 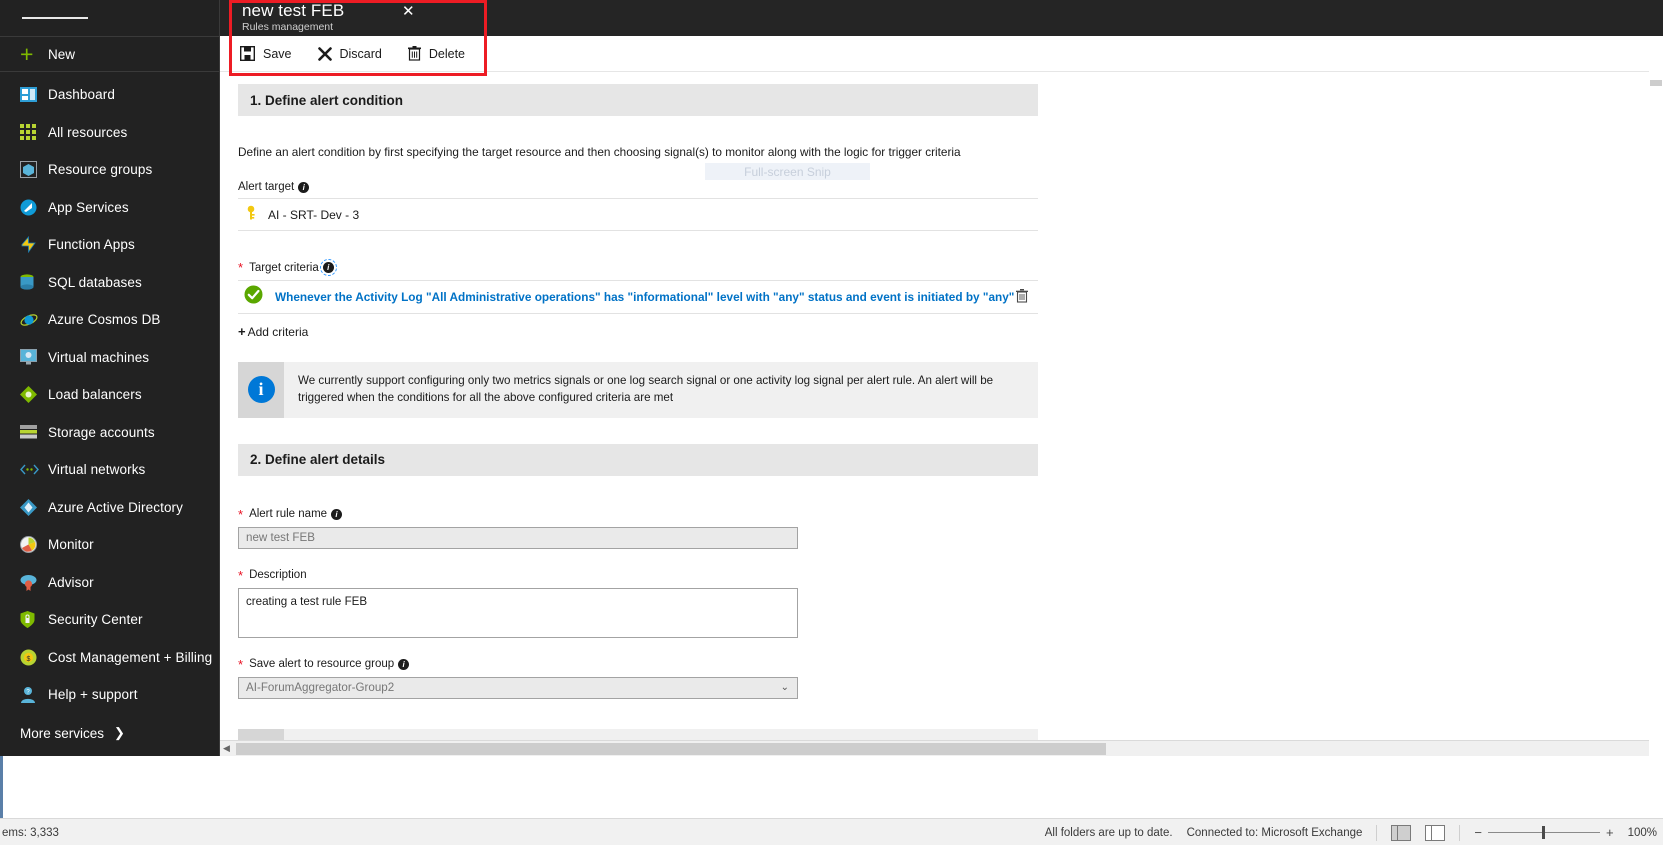 I want to click on sidebar-item-label: SQL databases, so click(x=95, y=282).